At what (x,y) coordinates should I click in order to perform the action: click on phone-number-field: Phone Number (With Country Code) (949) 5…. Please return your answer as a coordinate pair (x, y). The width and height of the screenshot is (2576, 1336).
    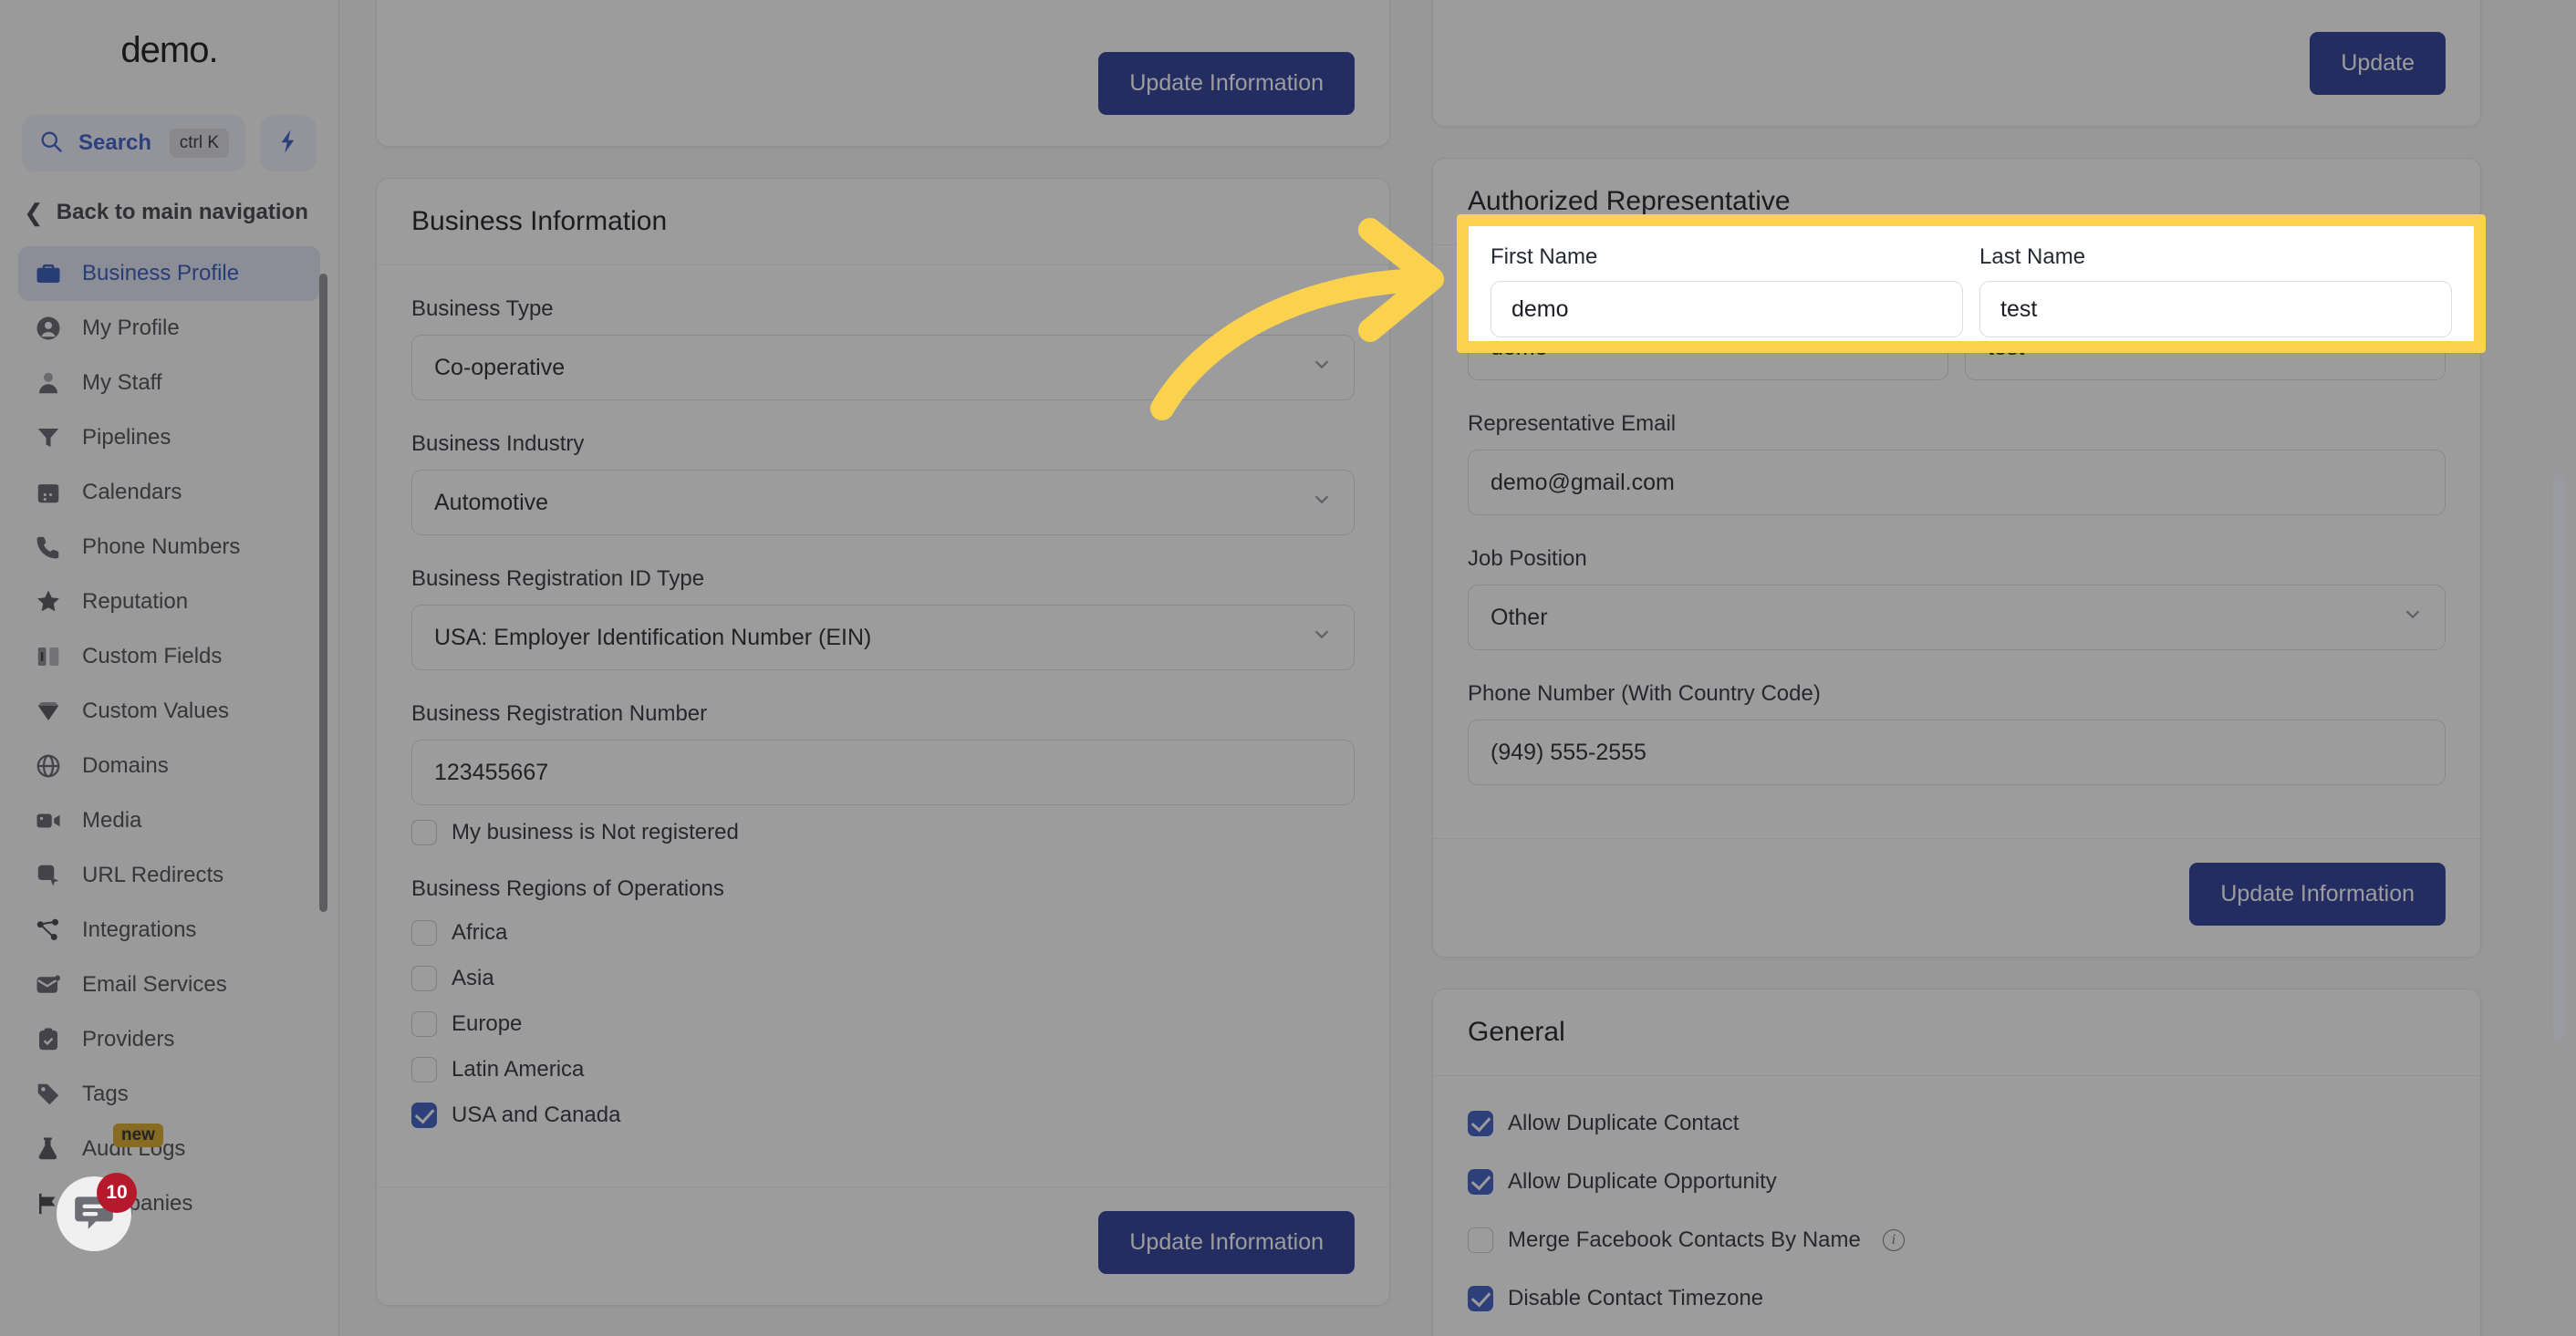
    Looking at the image, I should click on (1957, 733).